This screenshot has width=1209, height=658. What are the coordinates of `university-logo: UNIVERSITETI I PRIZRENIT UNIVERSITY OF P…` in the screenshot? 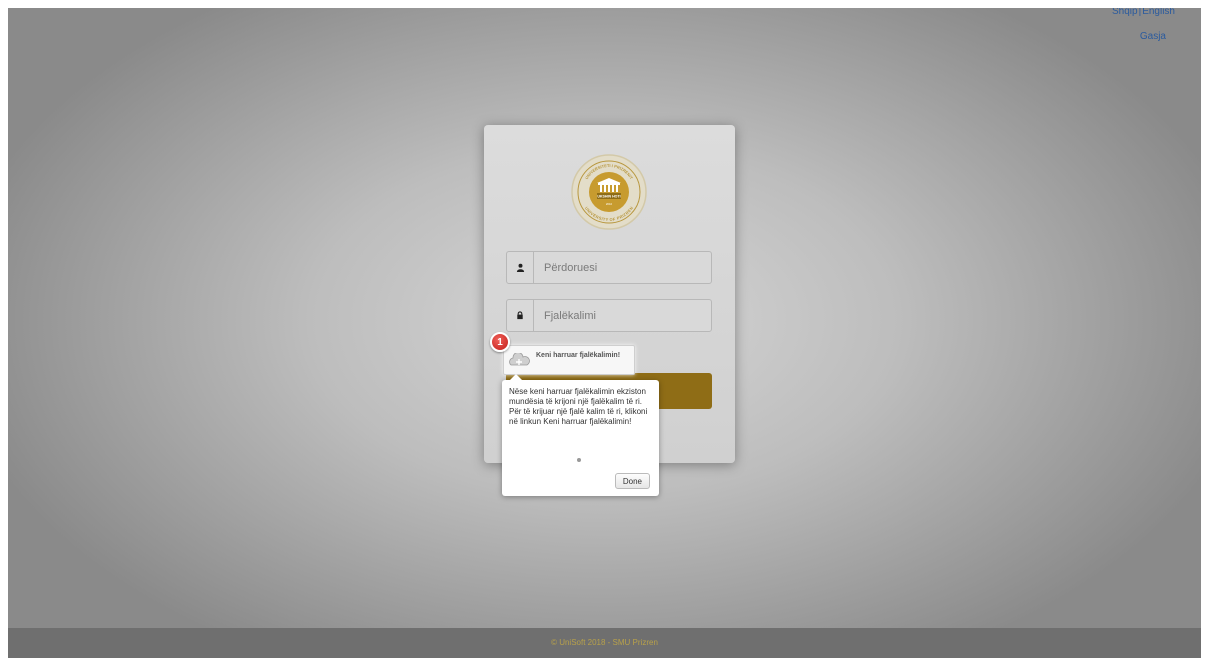 It's located at (609, 192).